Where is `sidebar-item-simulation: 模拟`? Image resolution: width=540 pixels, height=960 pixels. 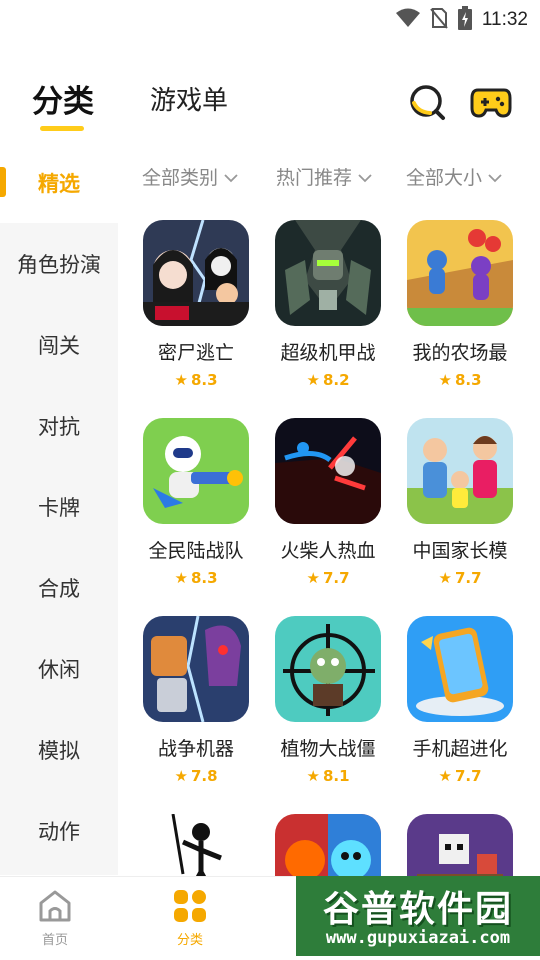 sidebar-item-simulation: 模拟 is located at coordinates (59, 750).